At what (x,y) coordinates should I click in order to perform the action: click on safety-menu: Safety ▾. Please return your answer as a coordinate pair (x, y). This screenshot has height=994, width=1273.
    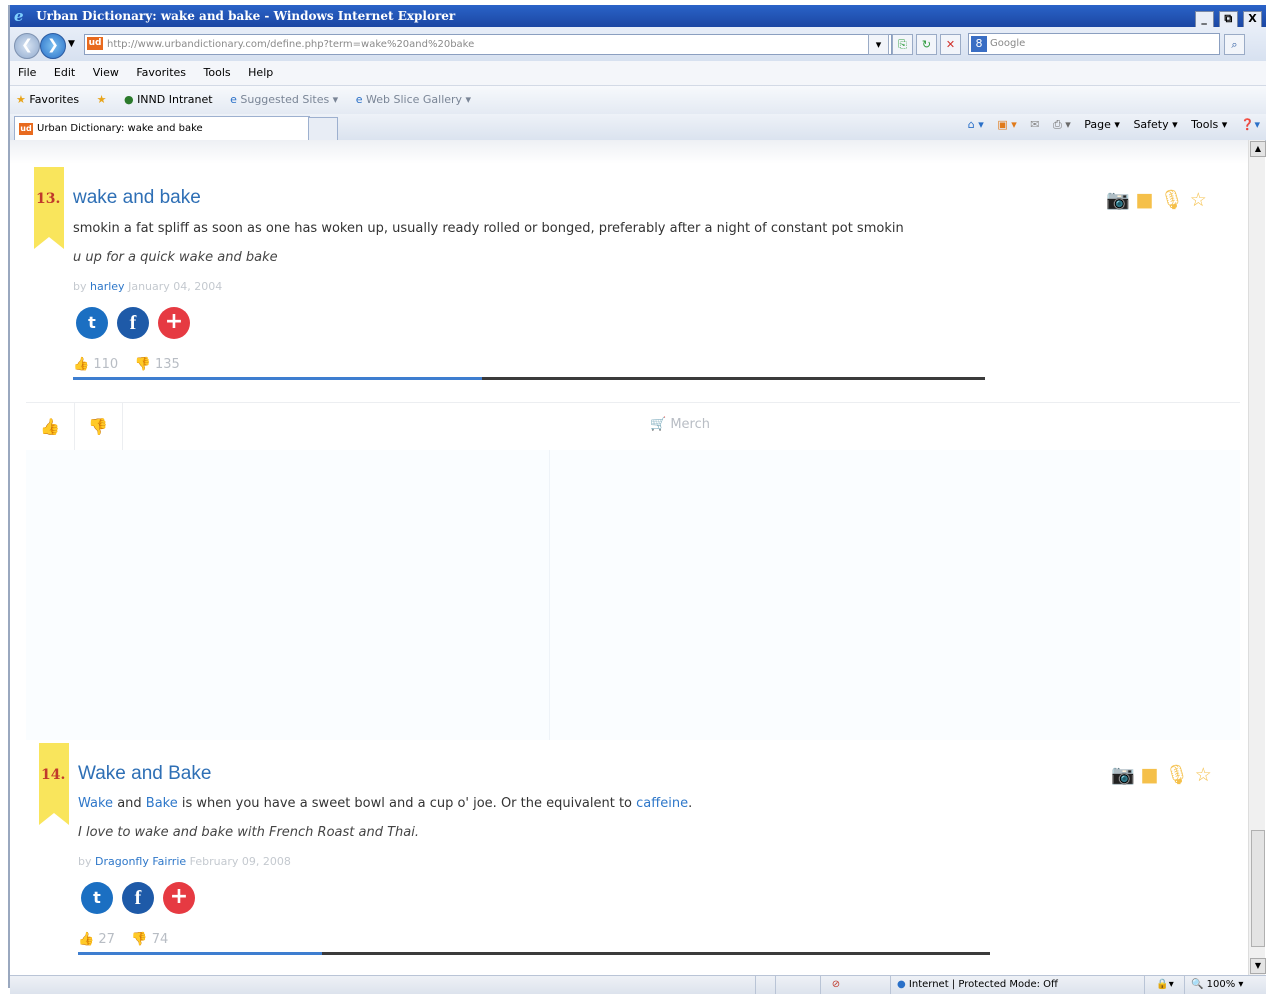
    Looking at the image, I should click on (1155, 124).